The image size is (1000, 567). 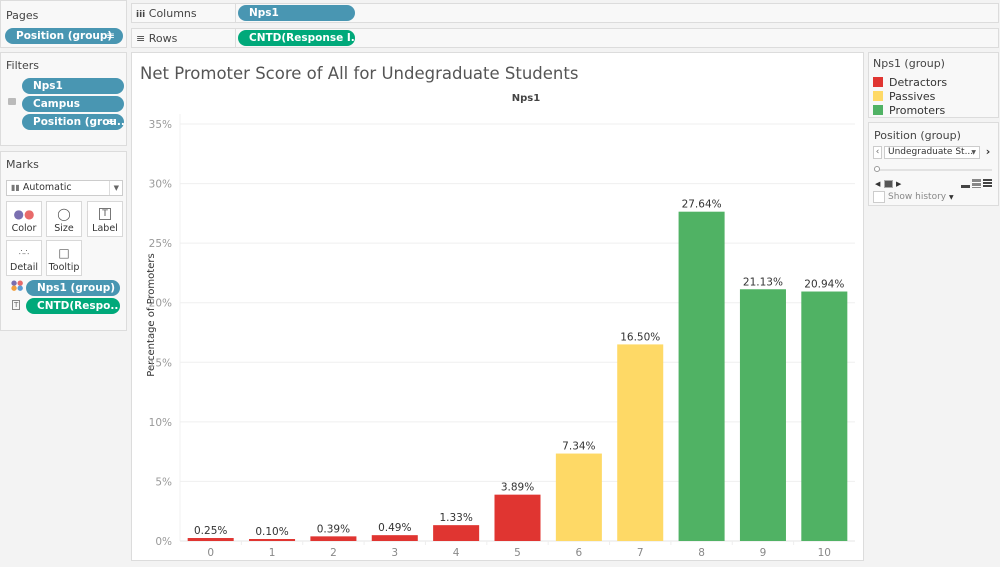 What do you see at coordinates (898, 184) in the screenshot?
I see `step-forward-button: ▶` at bounding box center [898, 184].